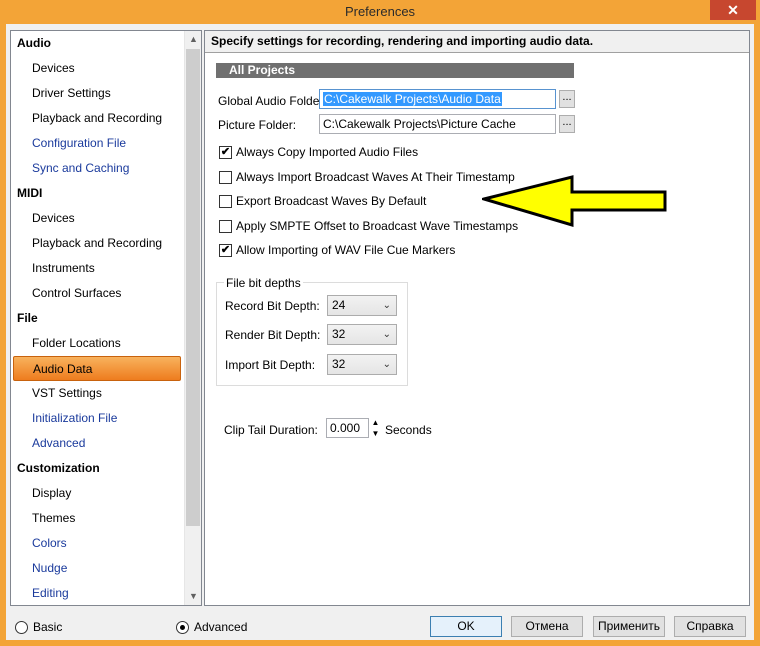  Describe the element at coordinates (97, 368) in the screenshot. I see `tree-item-audio-data: Audio Data` at that location.